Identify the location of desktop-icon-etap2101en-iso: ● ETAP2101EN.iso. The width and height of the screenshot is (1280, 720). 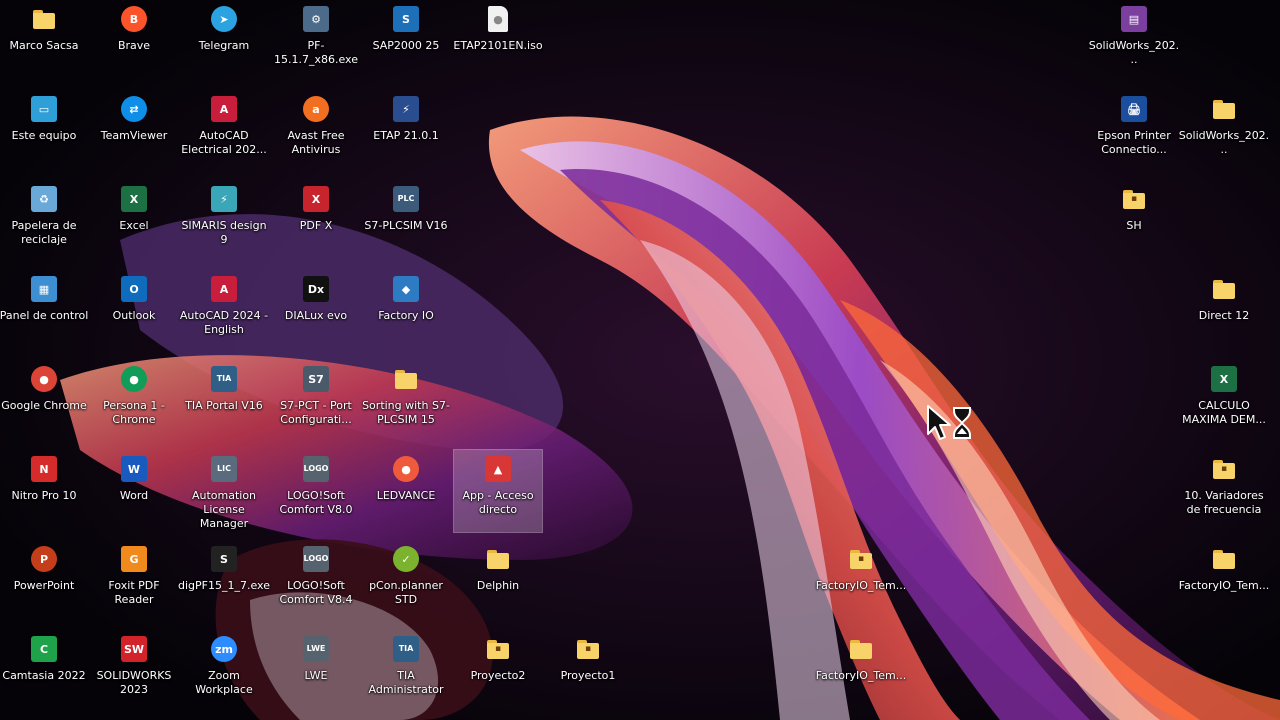
(498, 41).